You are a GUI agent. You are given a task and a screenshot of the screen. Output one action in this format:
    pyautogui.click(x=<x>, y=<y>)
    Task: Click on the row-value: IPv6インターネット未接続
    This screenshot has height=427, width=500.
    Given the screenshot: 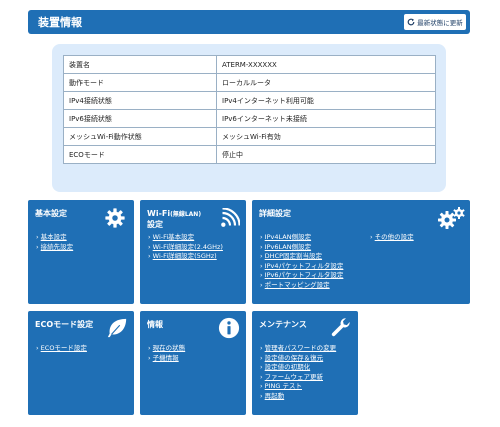 What is the action you would take?
    pyautogui.click(x=326, y=118)
    